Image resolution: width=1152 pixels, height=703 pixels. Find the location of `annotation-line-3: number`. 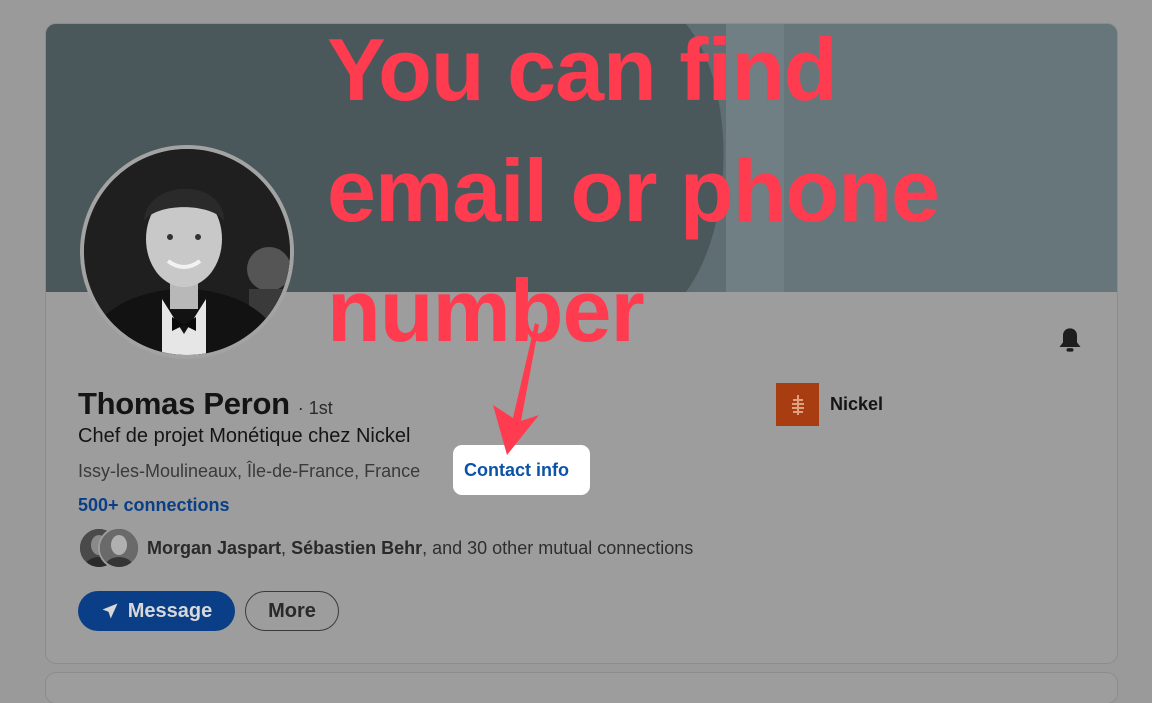

annotation-line-3: number is located at coordinates (486, 311).